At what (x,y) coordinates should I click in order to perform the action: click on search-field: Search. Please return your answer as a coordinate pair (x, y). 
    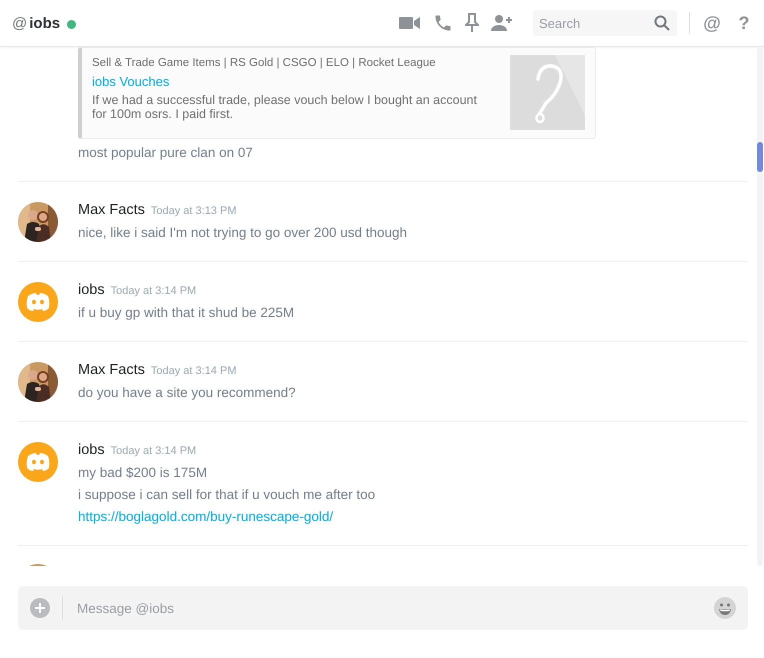
    Looking at the image, I should click on (605, 23).